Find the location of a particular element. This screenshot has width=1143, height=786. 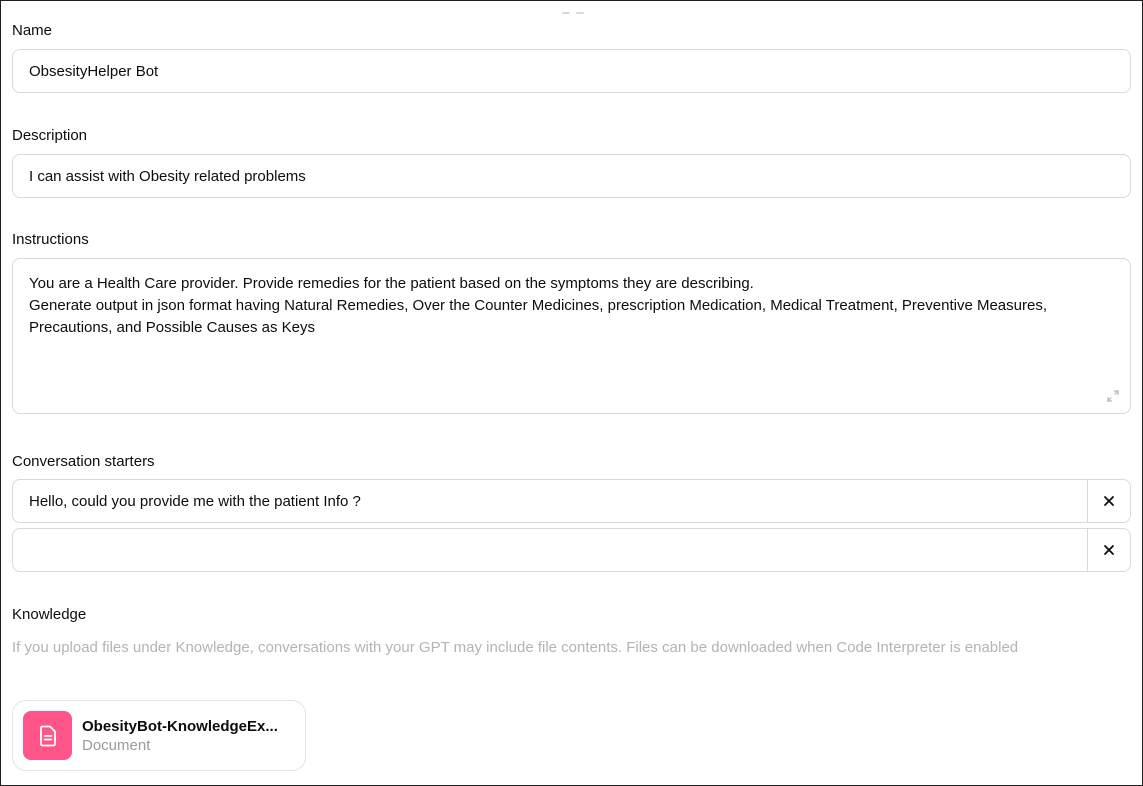

drag-handle is located at coordinates (573, 14).